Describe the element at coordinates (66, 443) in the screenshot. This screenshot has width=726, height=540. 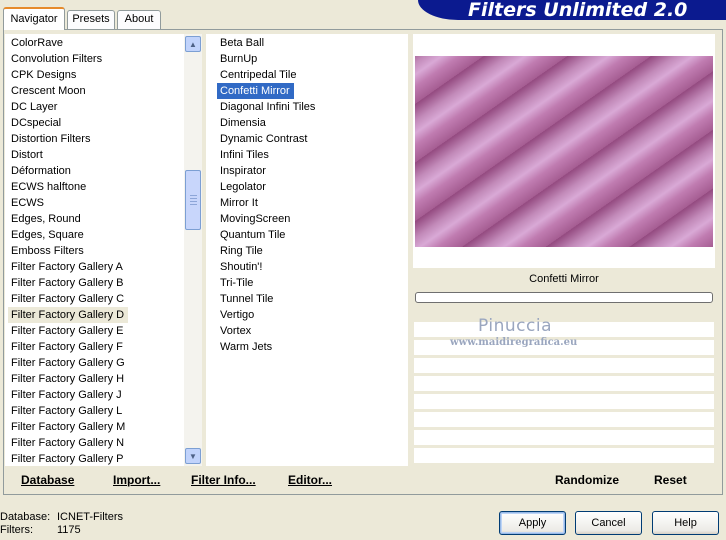
I see `category-item: Filter Factory Gallery N` at that location.